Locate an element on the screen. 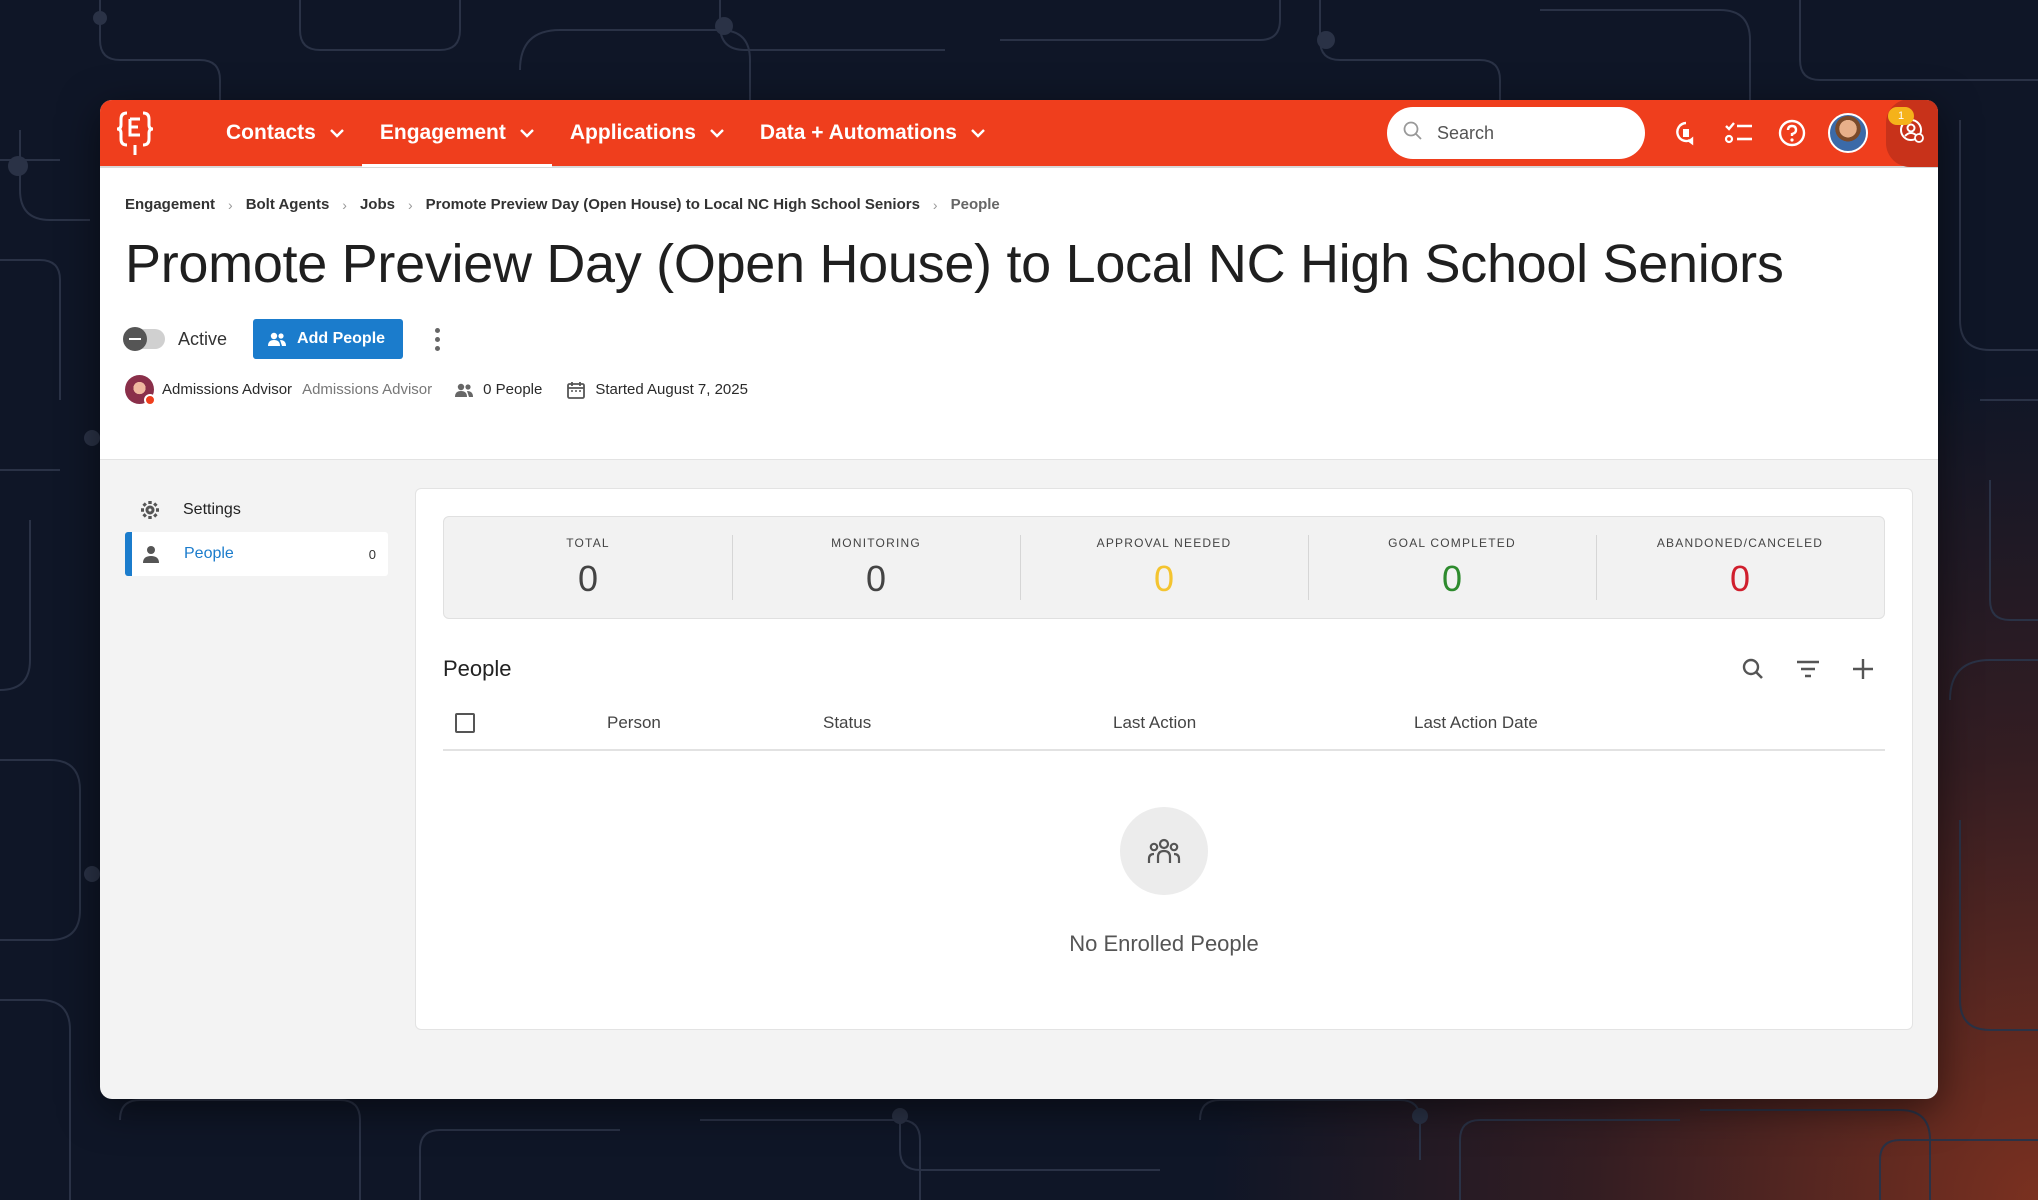  nav-engagement: Engagement is located at coordinates (456, 133).